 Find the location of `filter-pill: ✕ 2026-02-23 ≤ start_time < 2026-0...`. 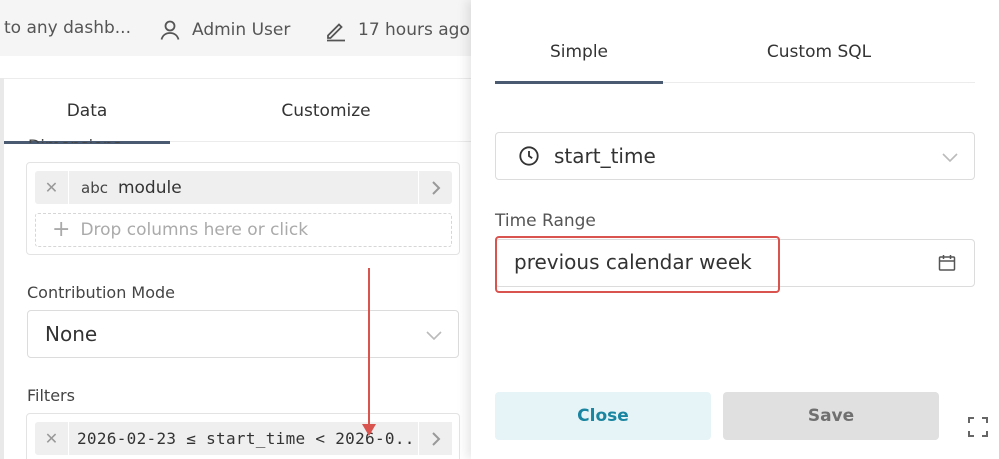

filter-pill: ✕ 2026-02-23 ≤ start_time < 2026-0... is located at coordinates (243, 438).